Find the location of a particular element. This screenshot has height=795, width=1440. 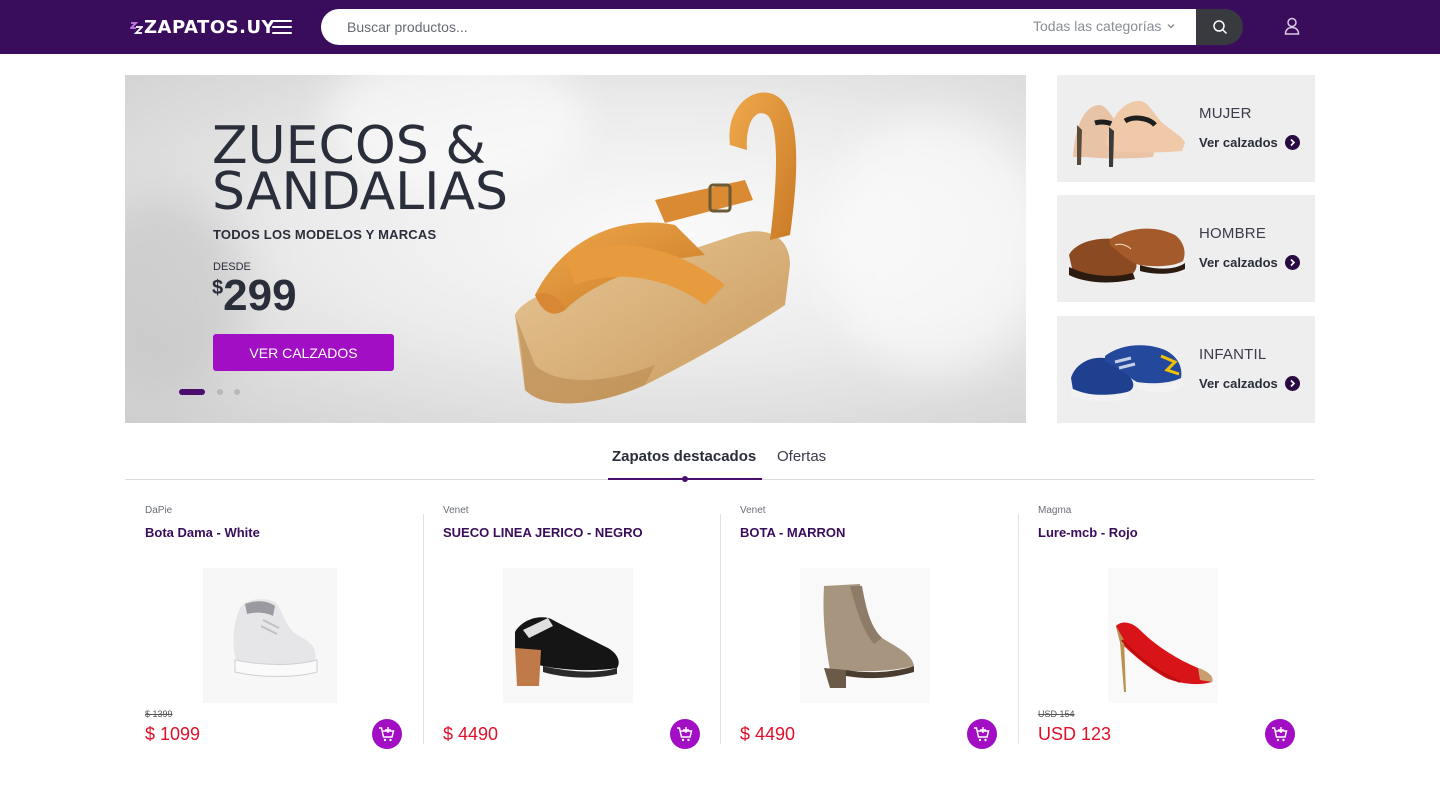

hero-bg-glow is located at coordinates (925, 245).